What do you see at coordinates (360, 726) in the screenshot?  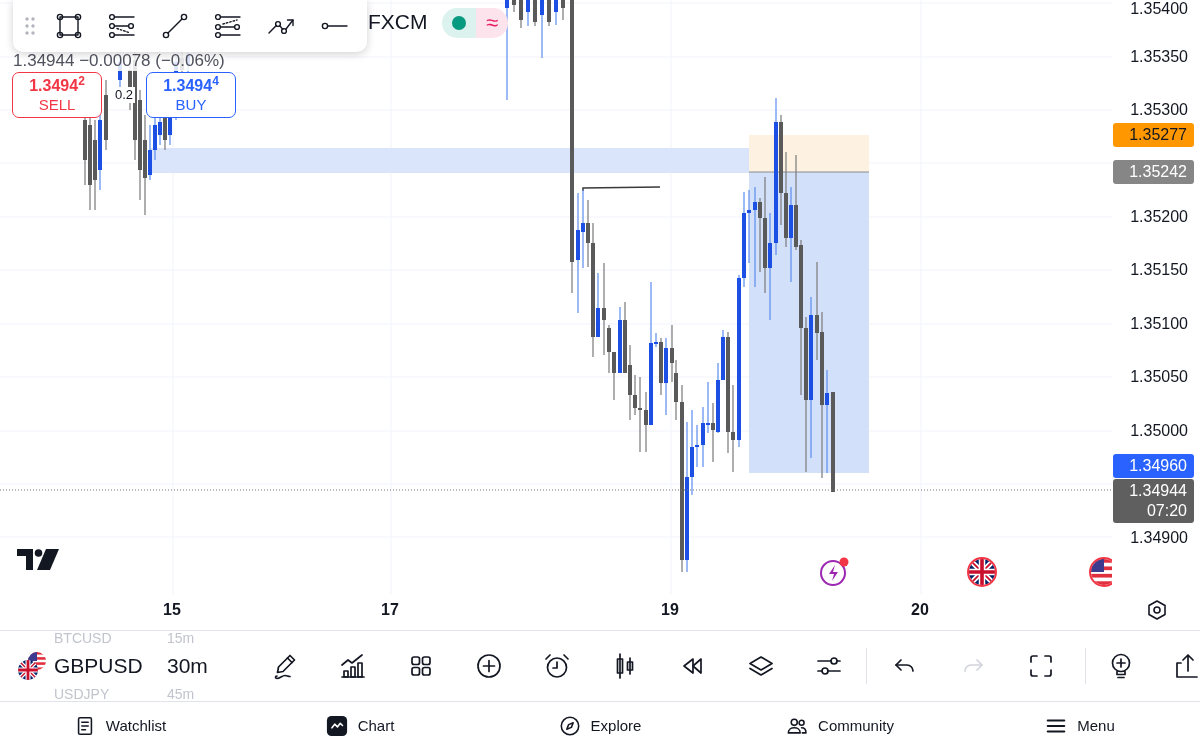 I see `nav-tab: Chart` at bounding box center [360, 726].